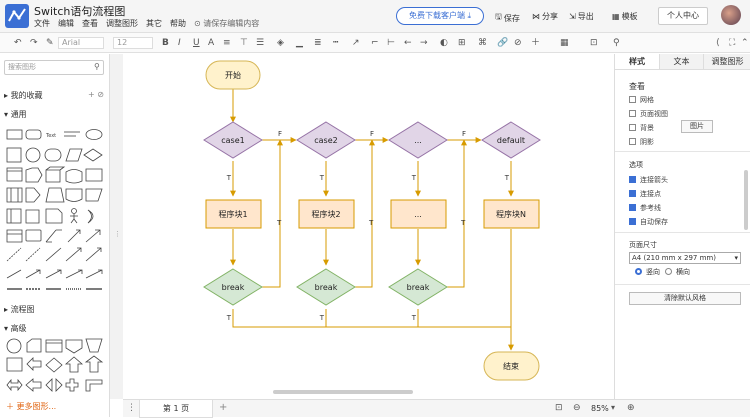 This screenshot has width=750, height=418. What do you see at coordinates (731, 15) in the screenshot?
I see `avatar` at bounding box center [731, 15].